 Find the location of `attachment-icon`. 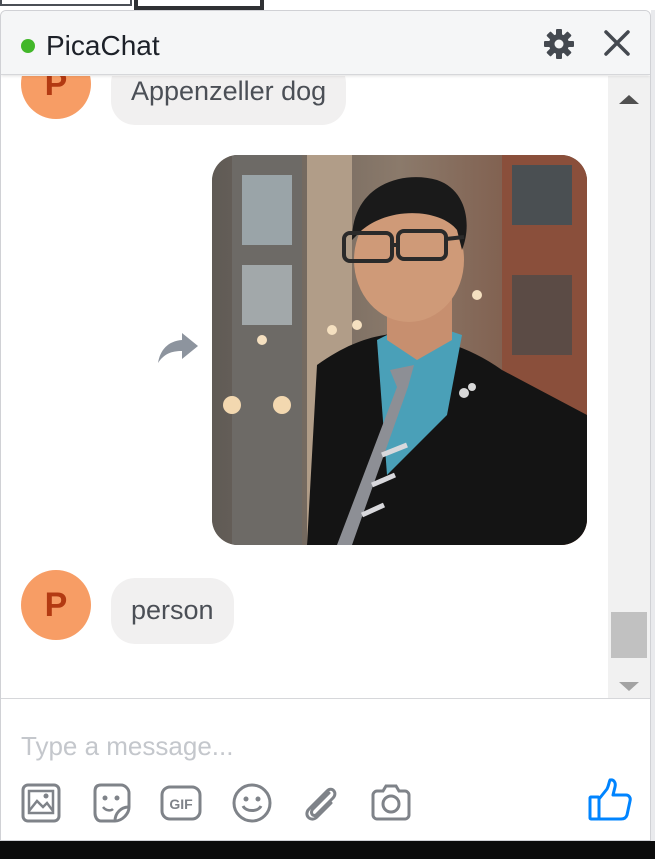

attachment-icon is located at coordinates (321, 803).